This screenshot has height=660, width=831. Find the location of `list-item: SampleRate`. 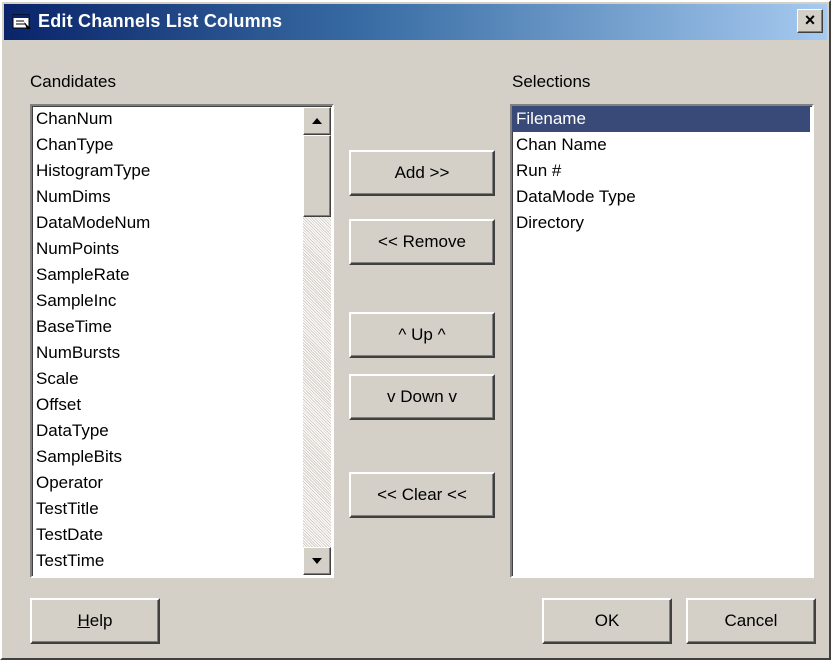

list-item: SampleRate is located at coordinates (182, 275).